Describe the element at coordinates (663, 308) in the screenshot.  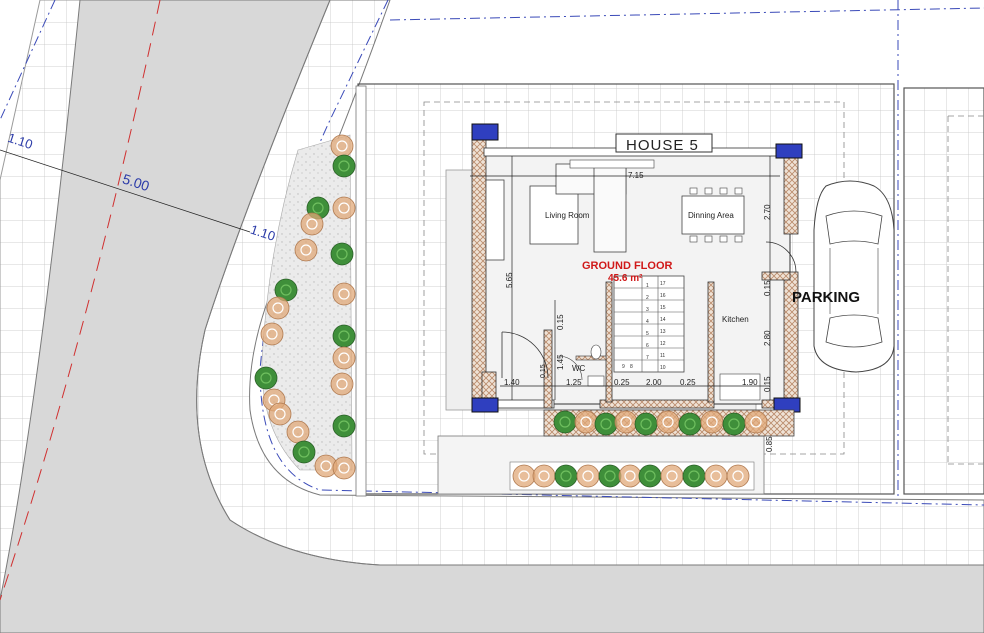
I see `stair-15: 15` at that location.